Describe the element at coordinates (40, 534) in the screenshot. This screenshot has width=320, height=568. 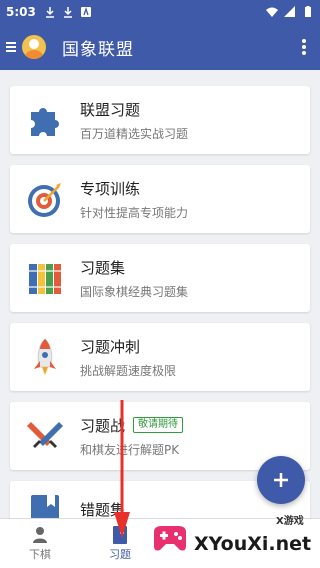
I see `person-icon` at that location.